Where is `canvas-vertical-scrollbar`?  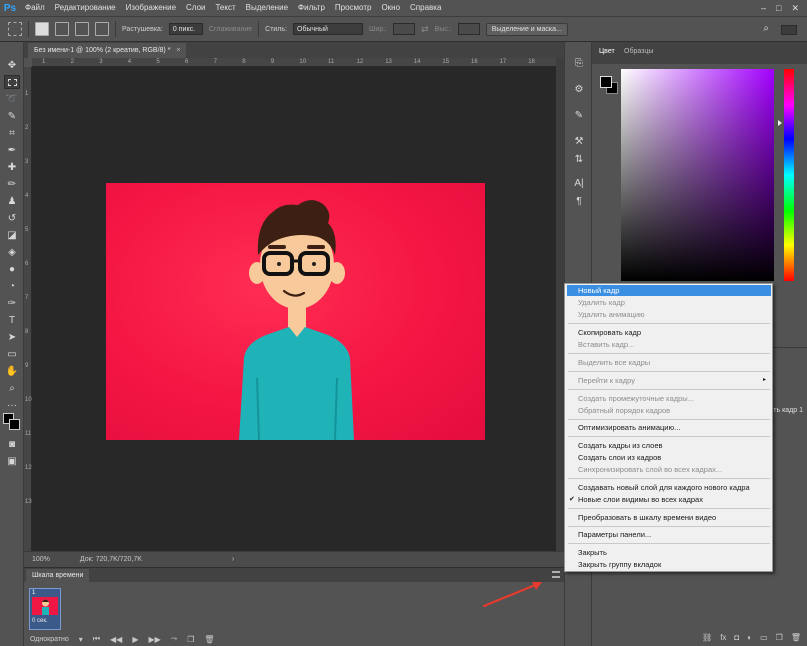 canvas-vertical-scrollbar is located at coordinates (560, 304).